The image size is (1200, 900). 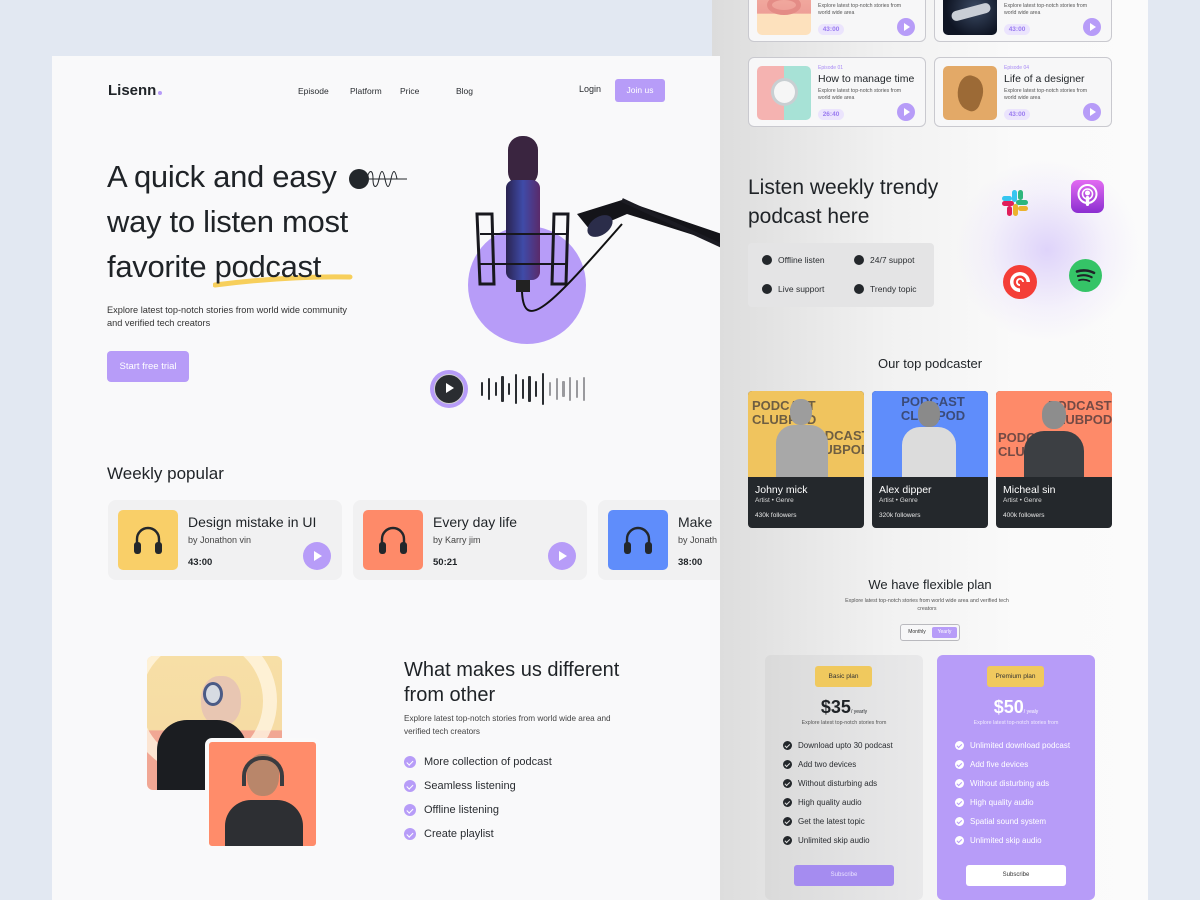 What do you see at coordinates (1015, 203) in the screenshot?
I see `slack-icon` at bounding box center [1015, 203].